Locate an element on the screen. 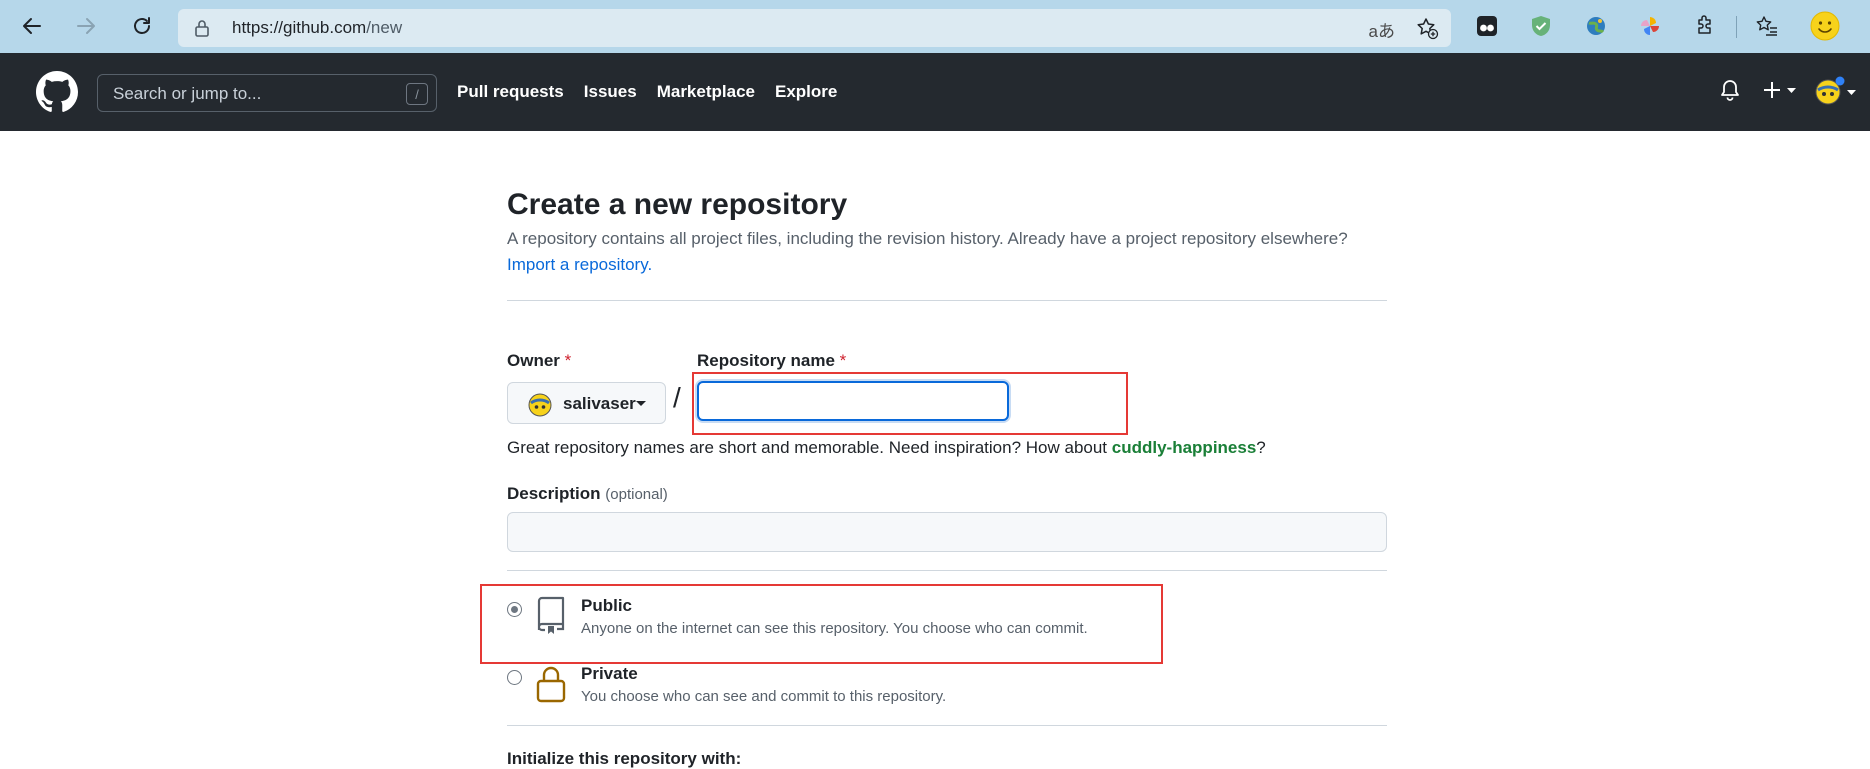 The width and height of the screenshot is (1870, 769). toolbar-divider is located at coordinates (1736, 27).